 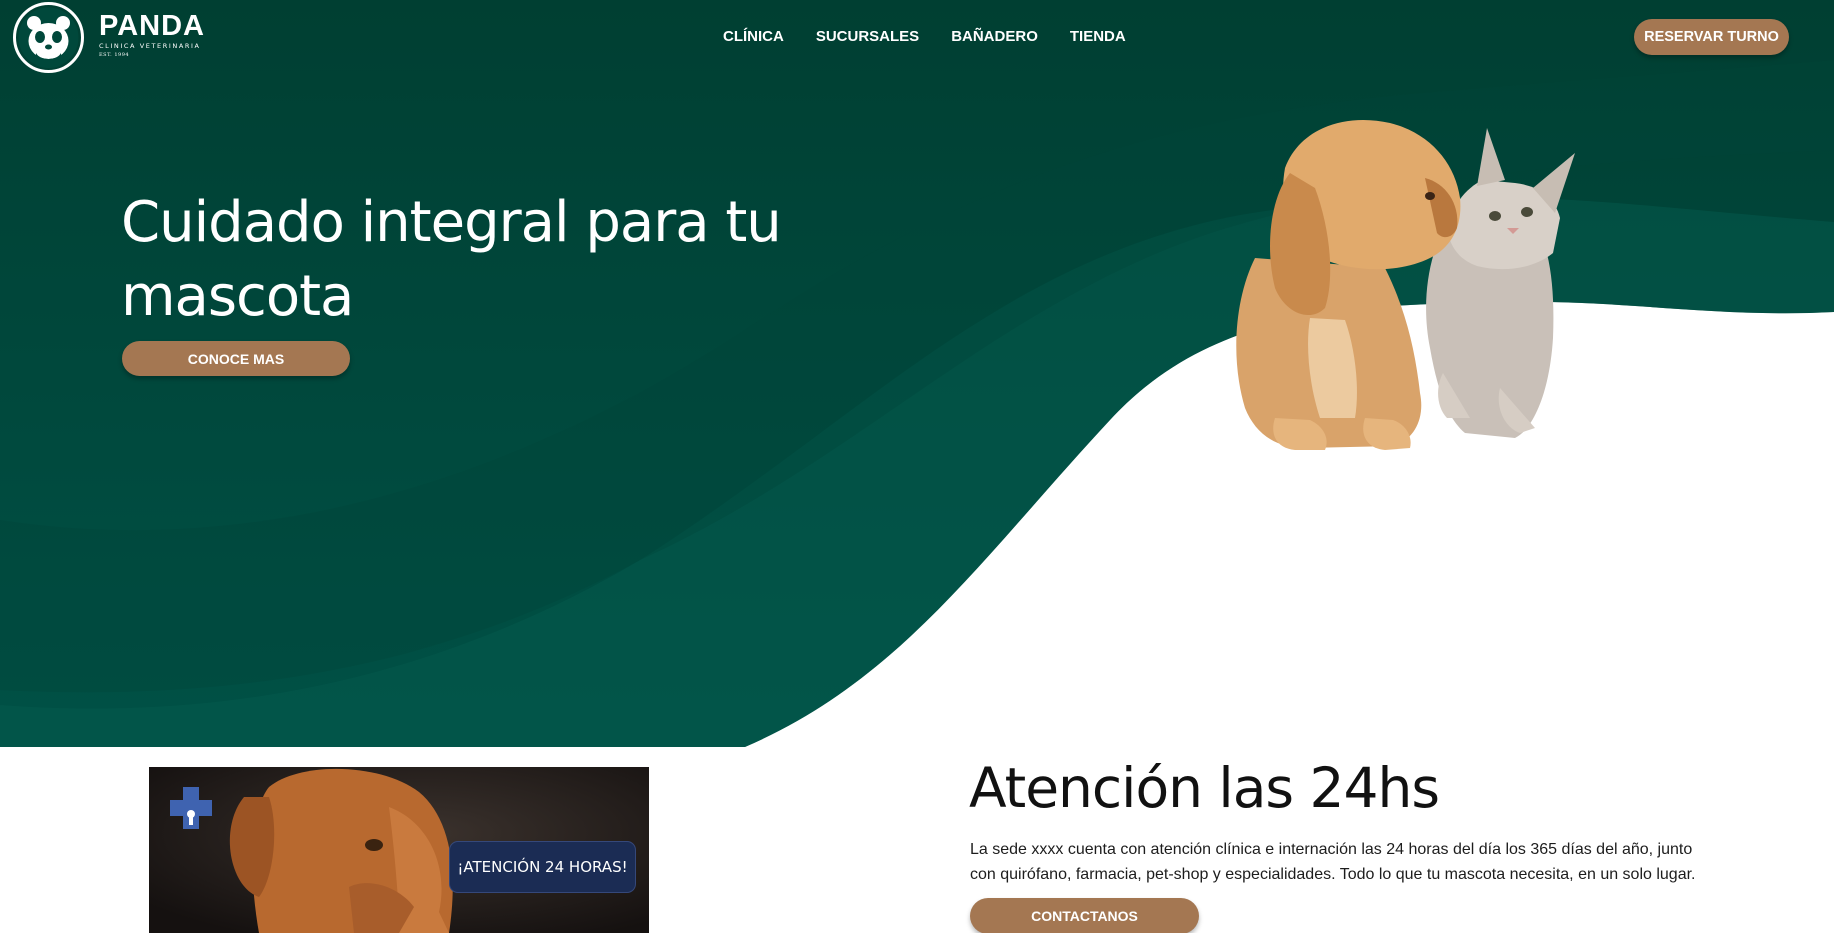 I want to click on nav-item-clinica: CLÍNICA, so click(x=753, y=37).